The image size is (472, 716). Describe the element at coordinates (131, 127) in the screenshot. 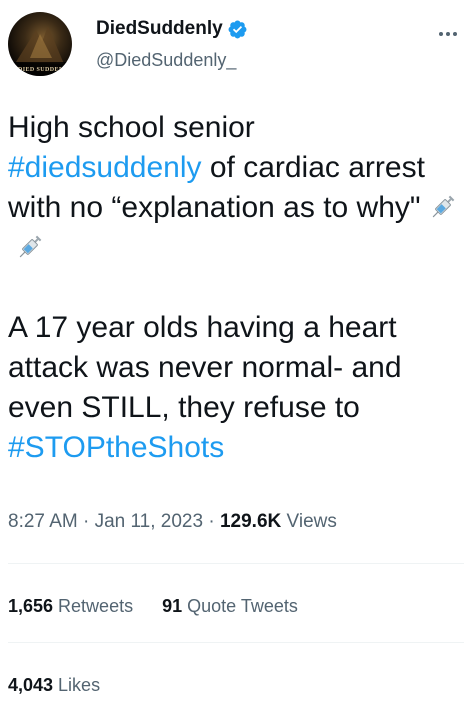

I see `tweet-text-segment: High school senior` at that location.